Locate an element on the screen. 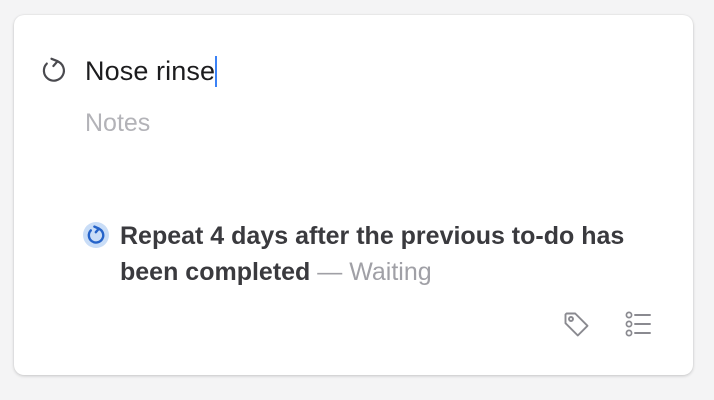 This screenshot has width=714, height=400. repeat-status: — Waiting is located at coordinates (371, 272).